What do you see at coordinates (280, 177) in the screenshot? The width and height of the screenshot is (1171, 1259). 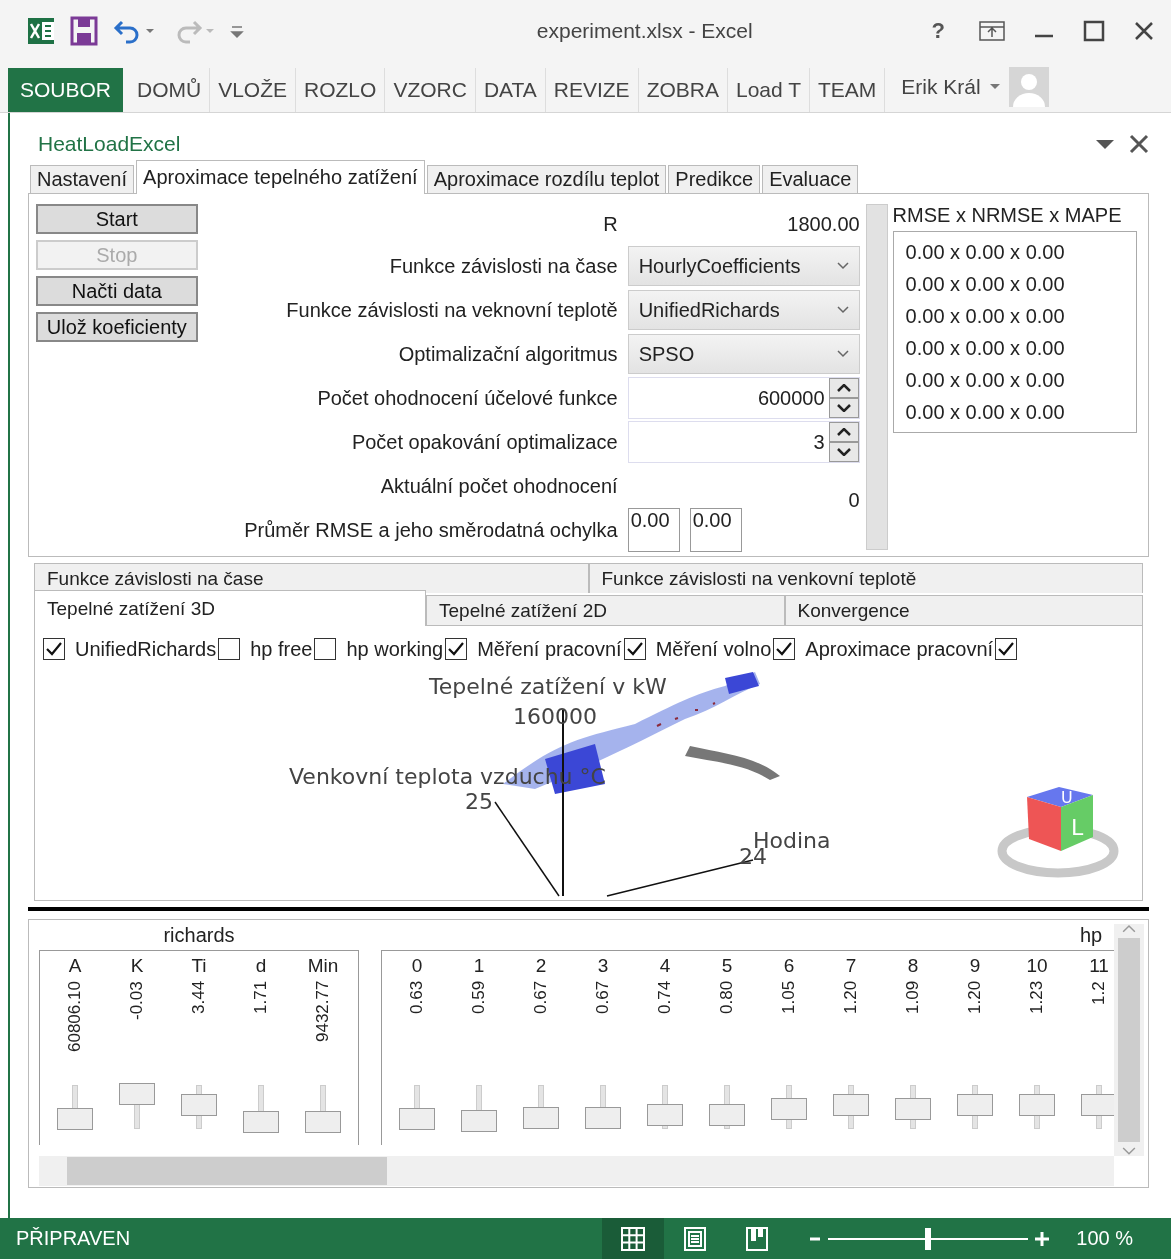 I see `tab: Aproximace tepelného zatížení` at bounding box center [280, 177].